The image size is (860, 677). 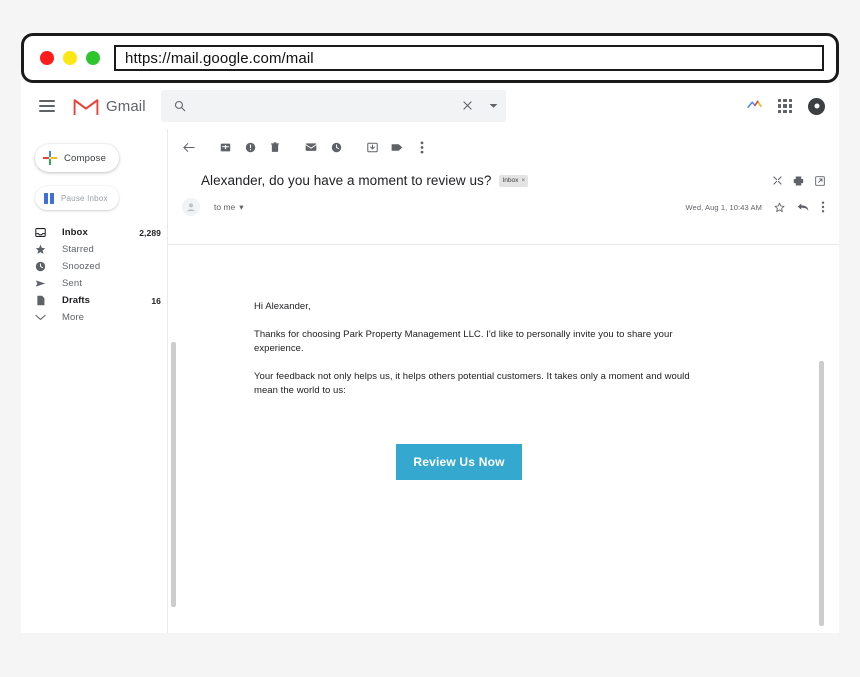 What do you see at coordinates (78, 249) in the screenshot?
I see `sidebar-item-label: Starred` at bounding box center [78, 249].